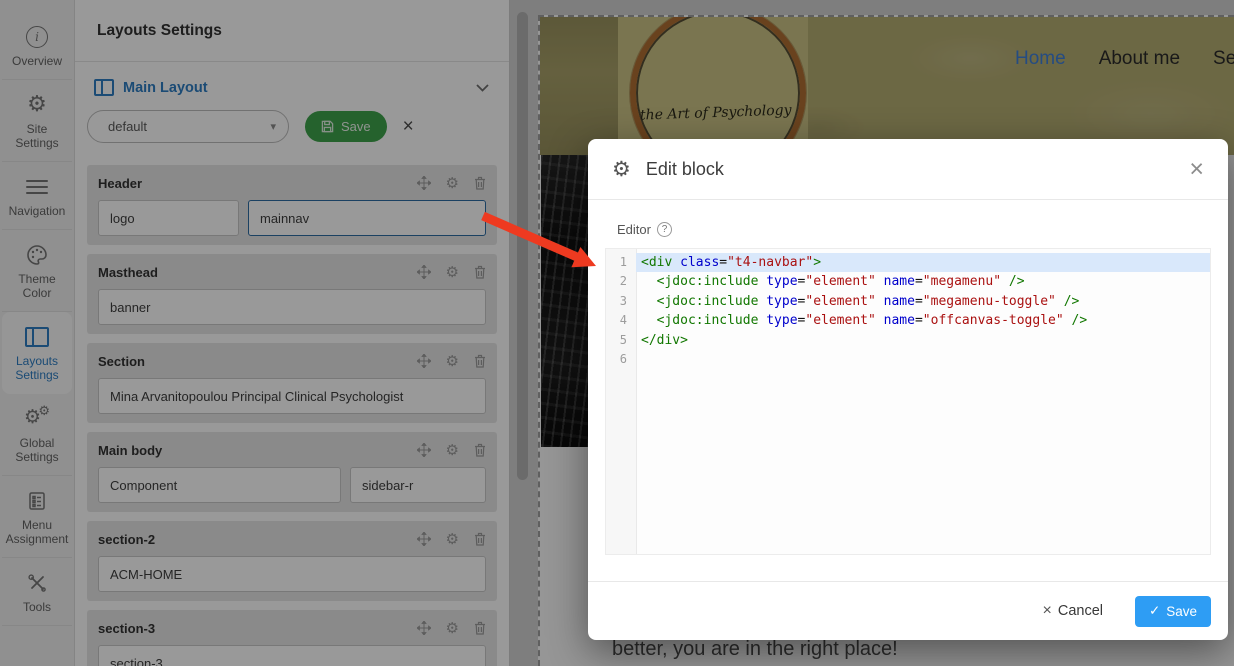 This screenshot has height=666, width=1234. What do you see at coordinates (621, 169) in the screenshot?
I see `gear-icon: ⚙` at bounding box center [621, 169].